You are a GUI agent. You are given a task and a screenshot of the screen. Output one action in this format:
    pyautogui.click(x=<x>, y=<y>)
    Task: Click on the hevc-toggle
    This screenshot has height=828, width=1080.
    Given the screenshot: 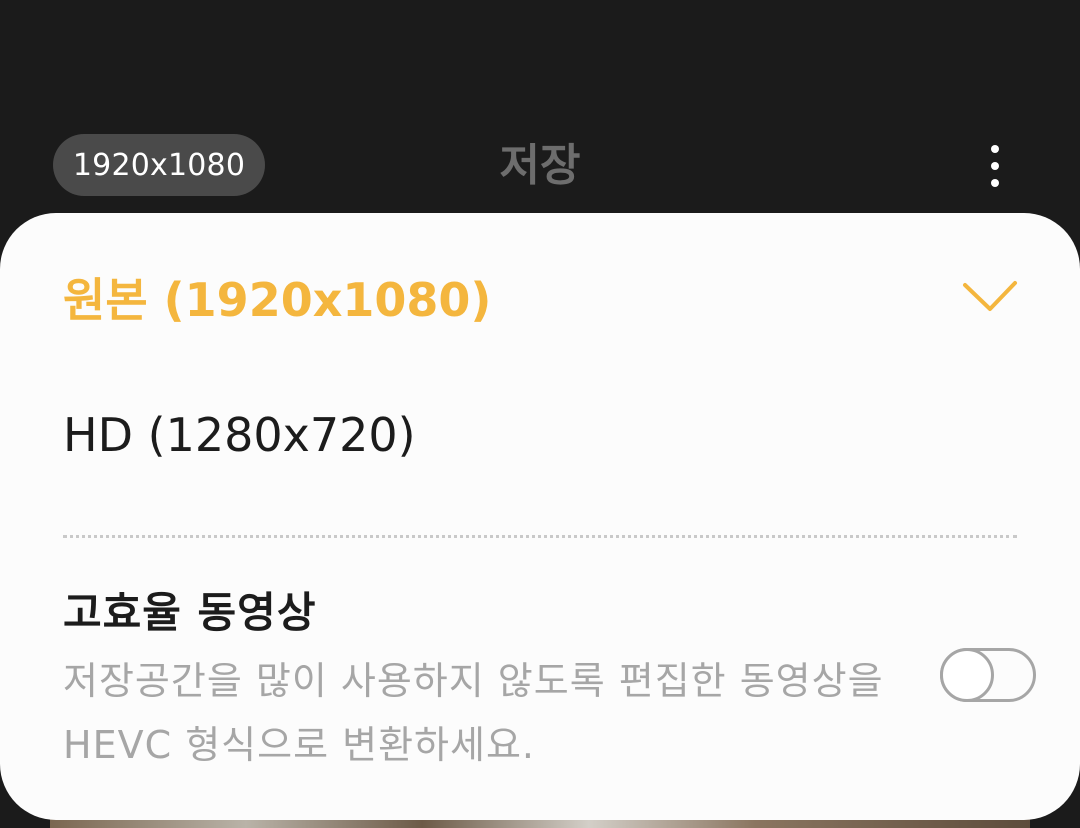 What is the action you would take?
    pyautogui.click(x=988, y=675)
    